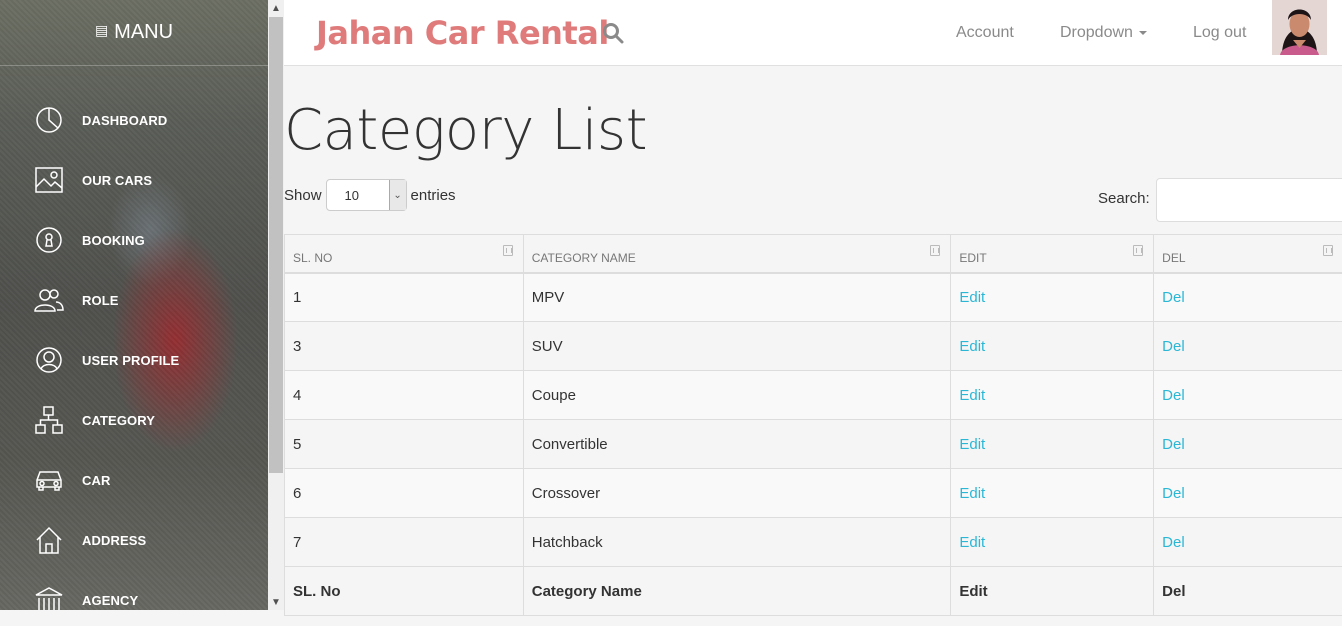 Image resolution: width=1342 pixels, height=626 pixels. What do you see at coordinates (114, 540) in the screenshot?
I see `sidebar-item-label: ADDRESS` at bounding box center [114, 540].